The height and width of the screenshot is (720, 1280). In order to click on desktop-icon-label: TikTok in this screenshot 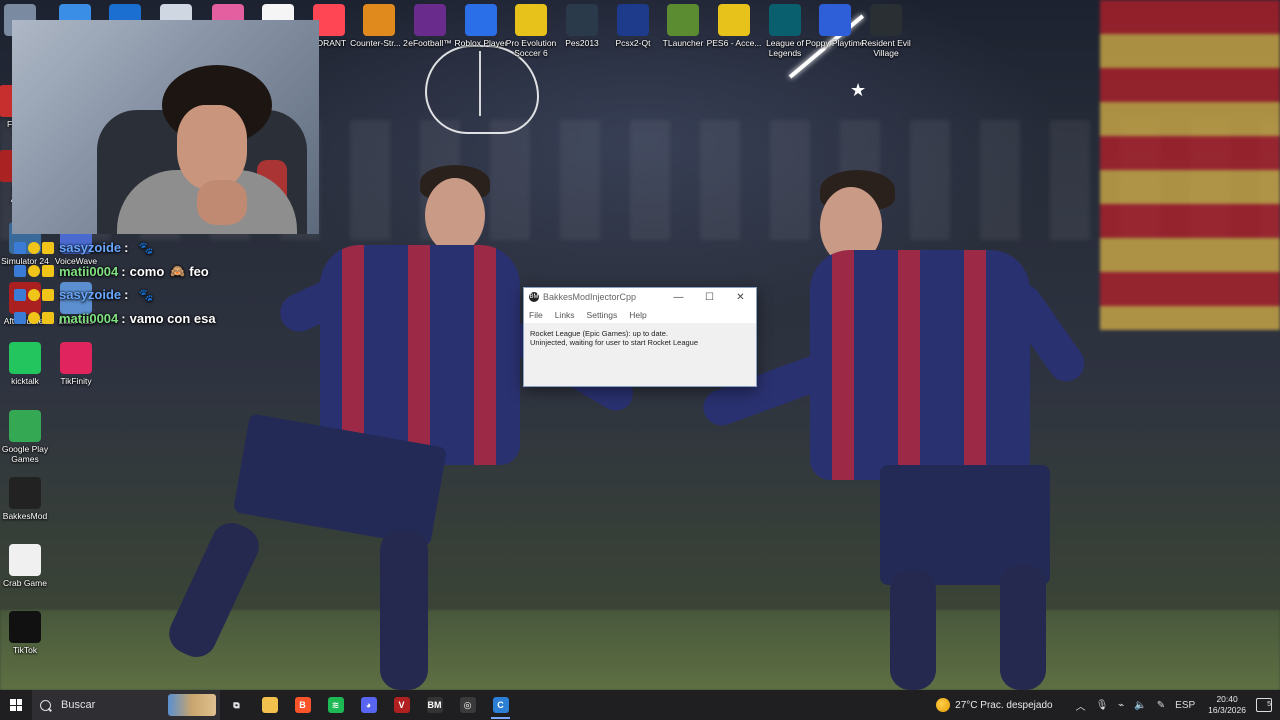, I will do `click(25, 650)`.